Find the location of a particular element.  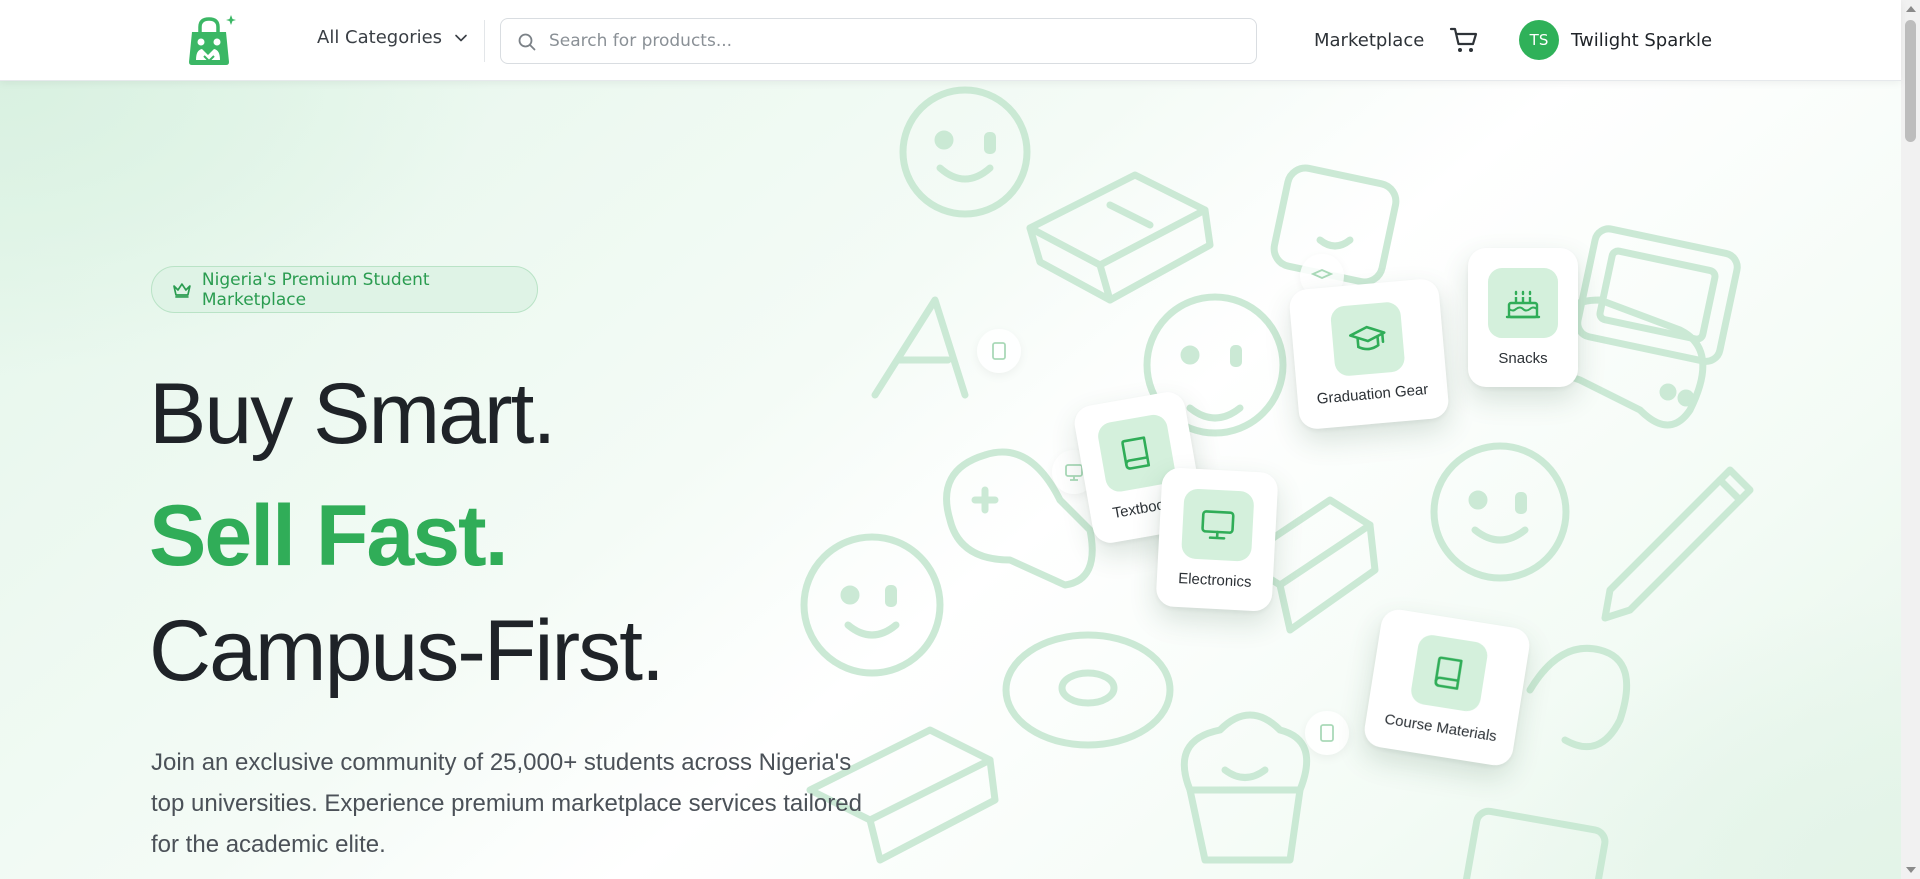

search-icon is located at coordinates (527, 42).